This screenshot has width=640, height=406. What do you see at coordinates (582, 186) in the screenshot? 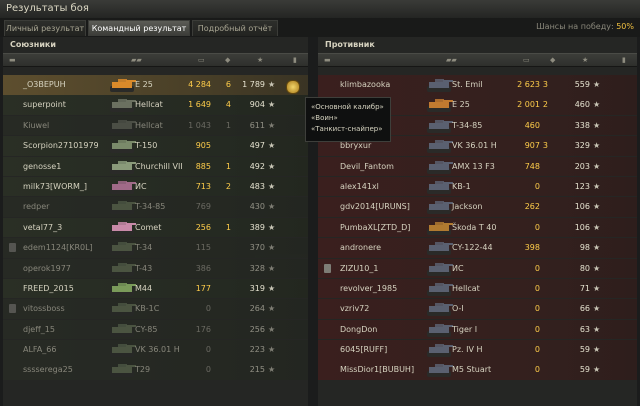
I see `xp-value: 123` at bounding box center [582, 186].